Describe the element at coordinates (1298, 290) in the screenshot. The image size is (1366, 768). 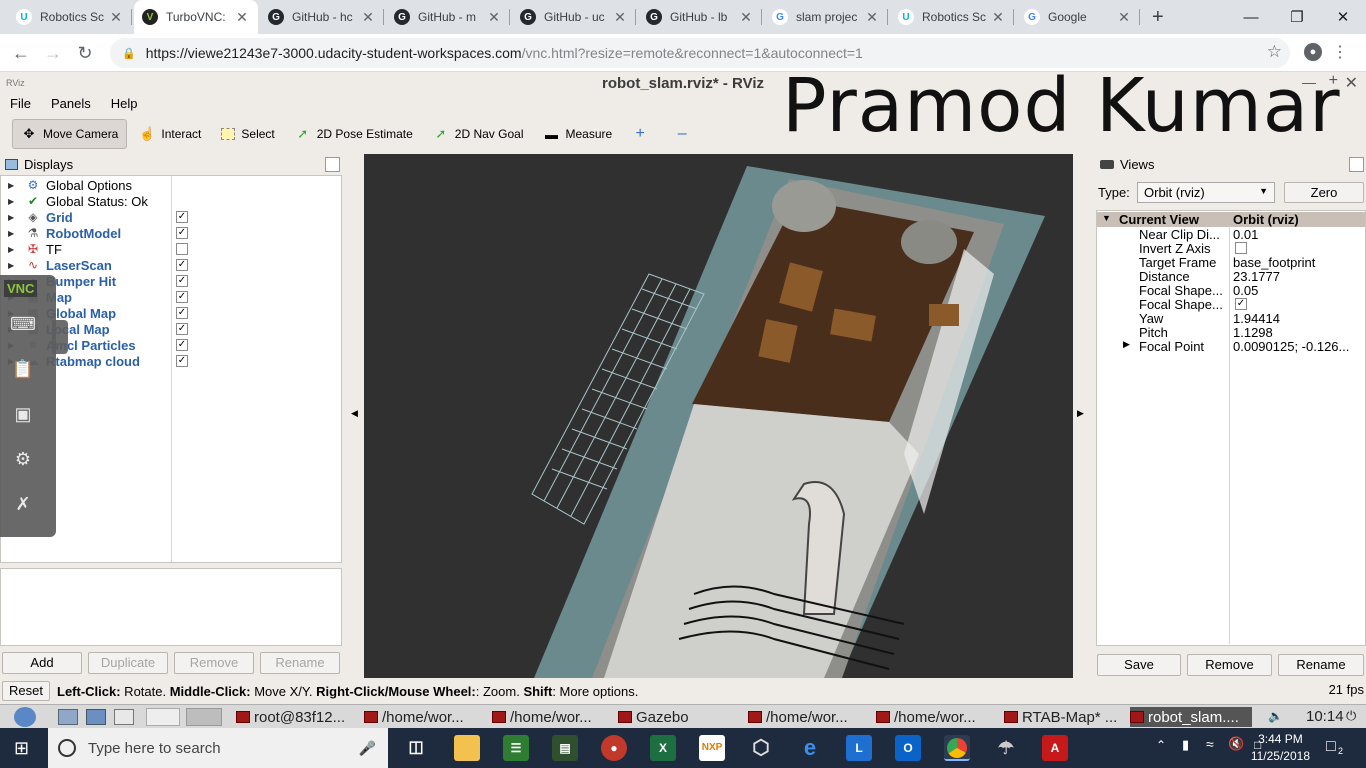
I see `view-property-value: 0.05` at that location.